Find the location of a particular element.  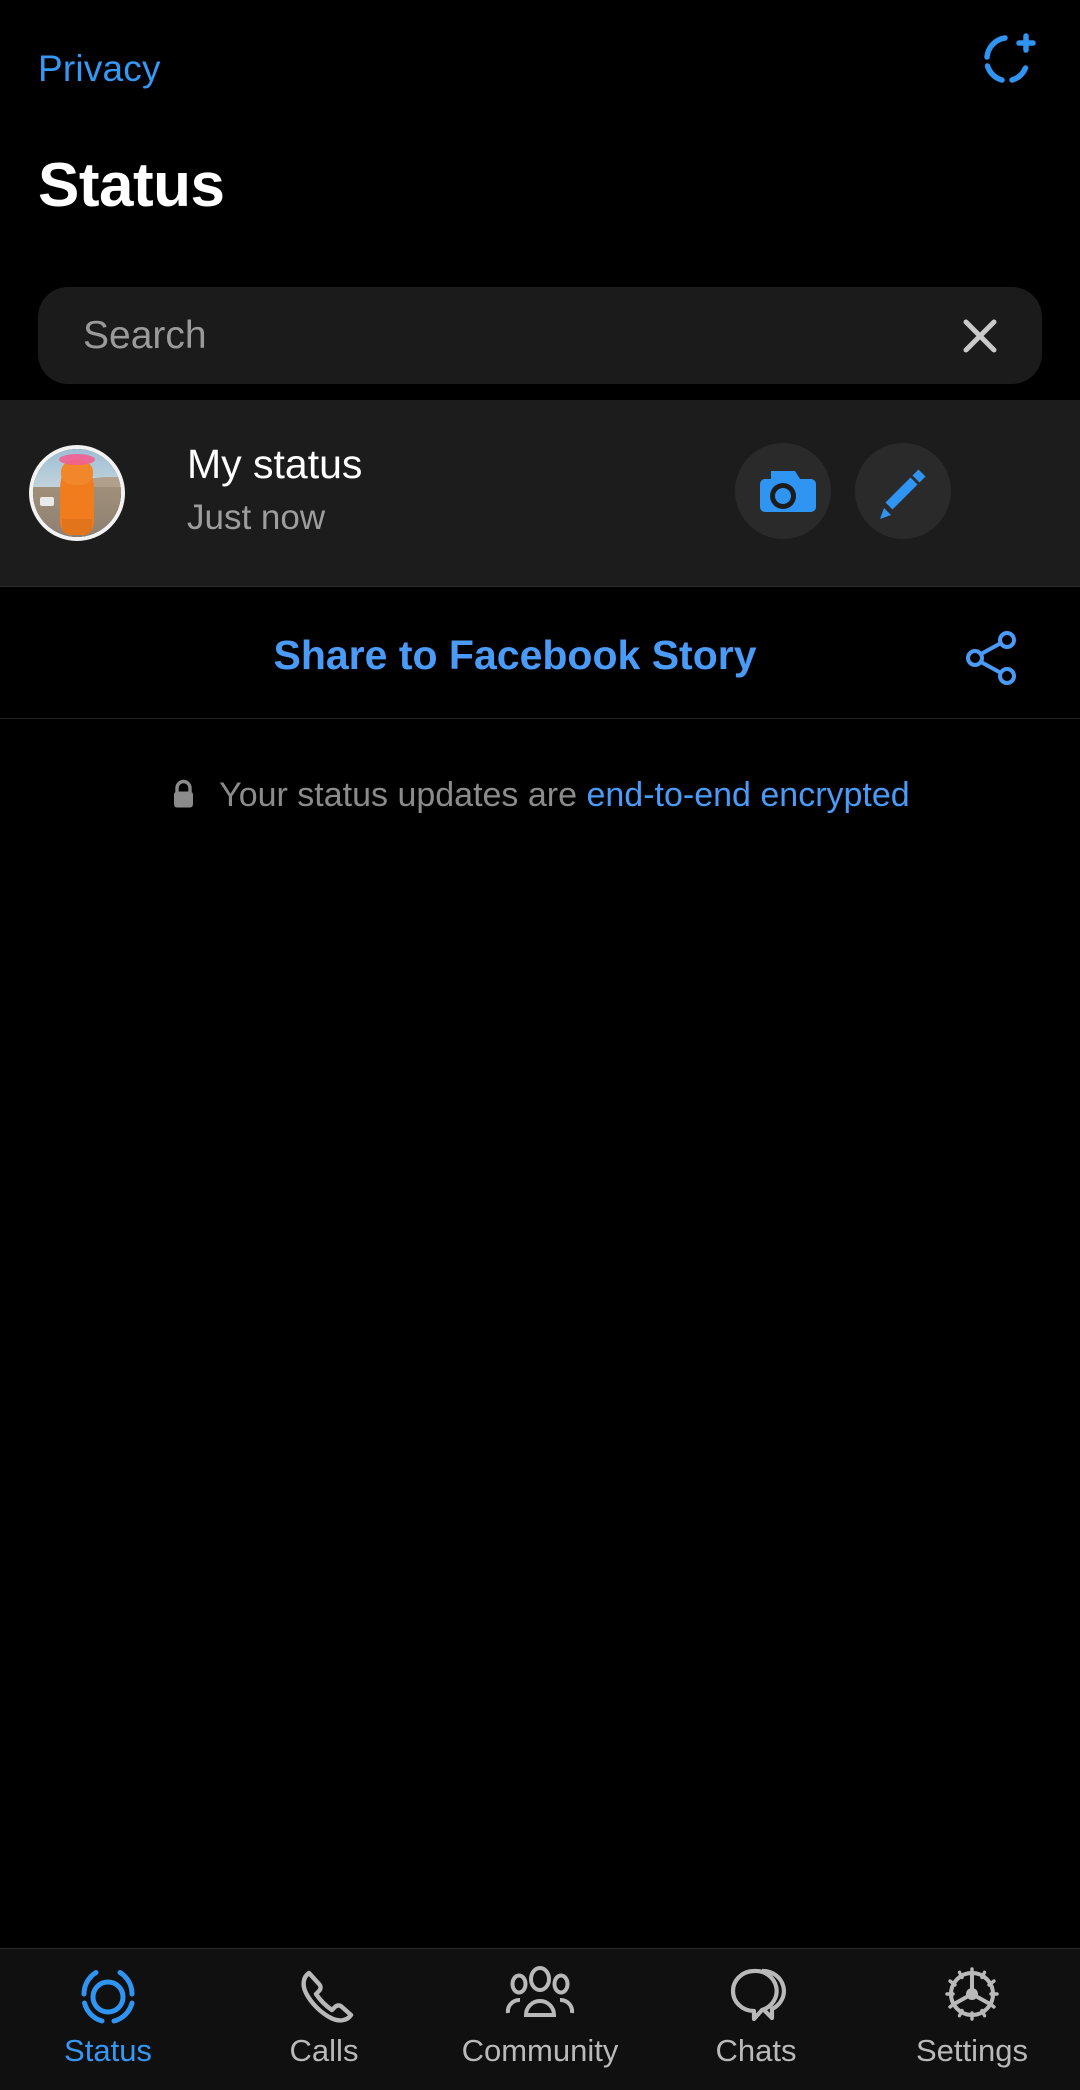

privacy-link: Privacy is located at coordinates (99, 69).